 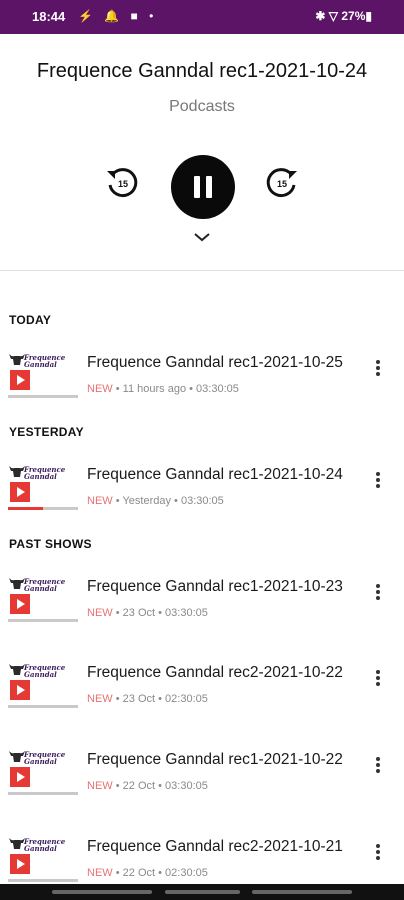 I want to click on pause-button, so click(x=203, y=187).